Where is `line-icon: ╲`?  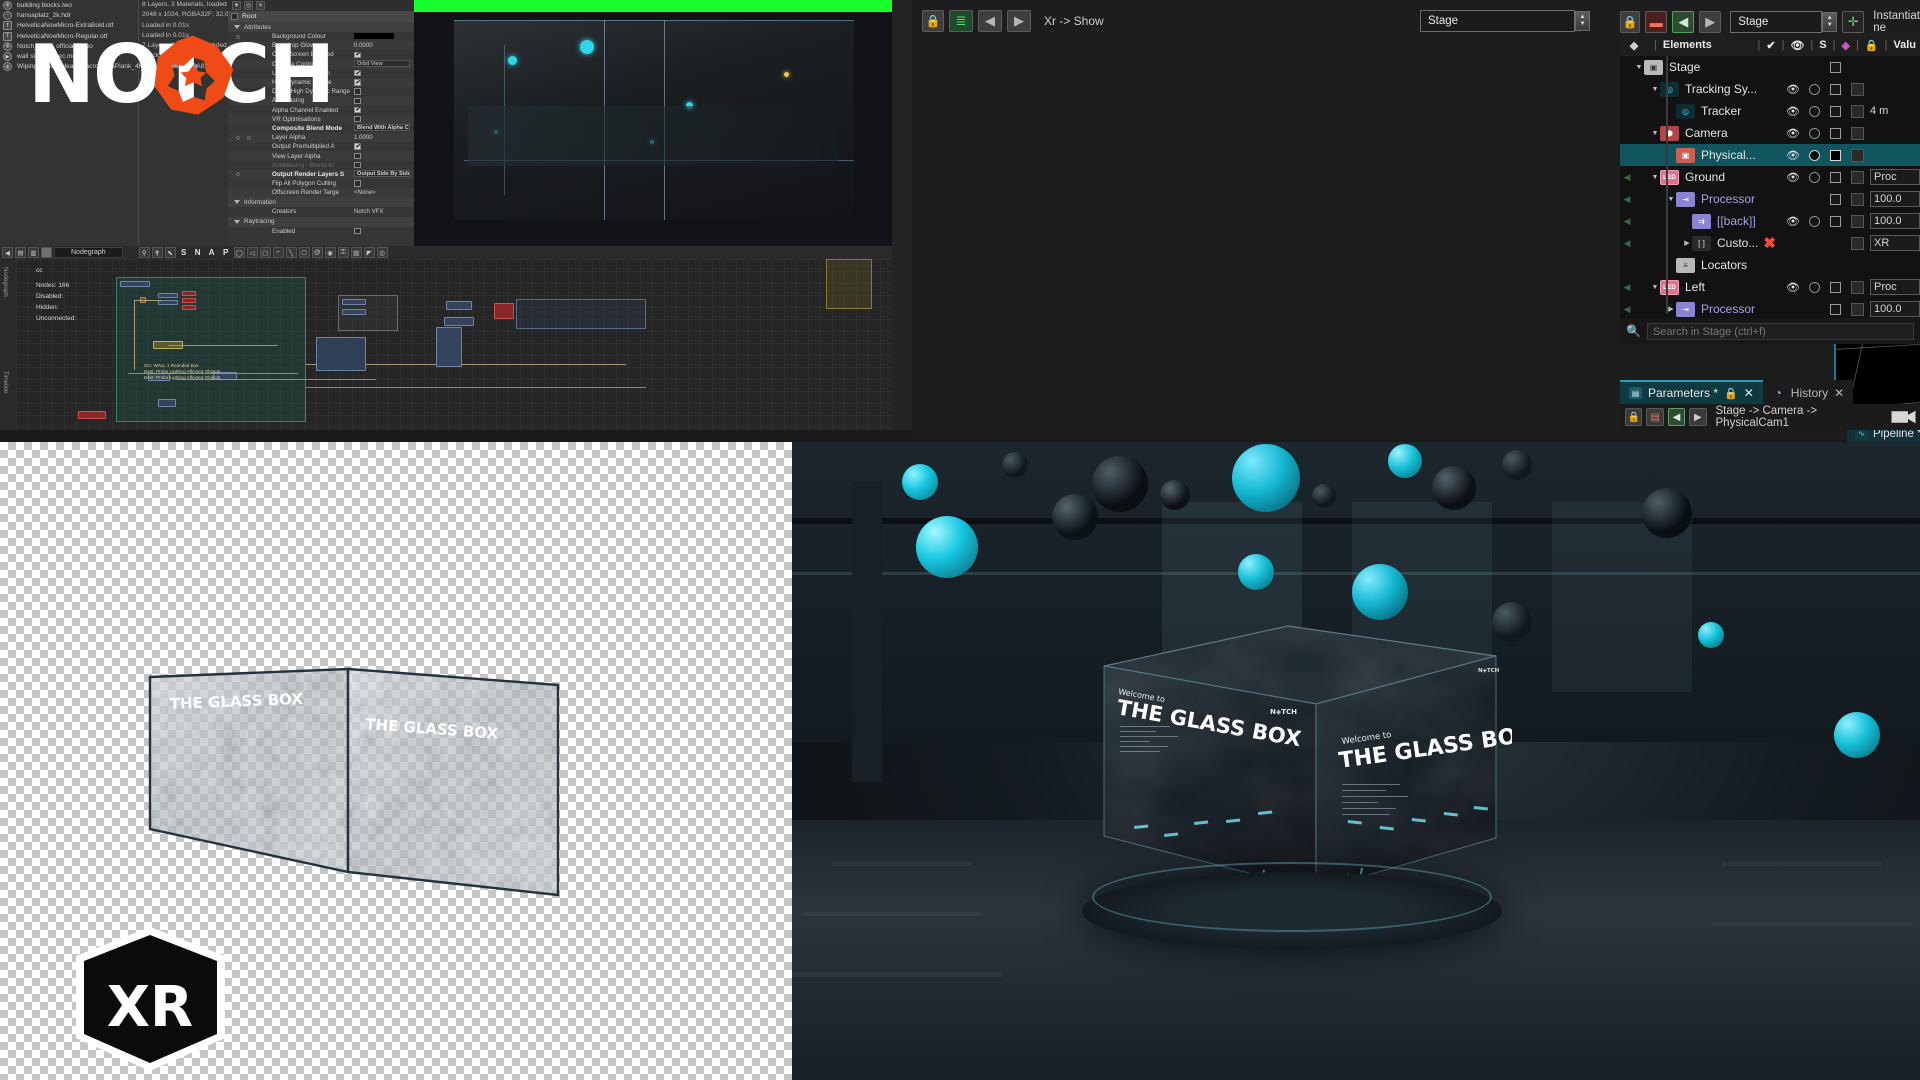
line-icon: ╲ is located at coordinates (291, 252).